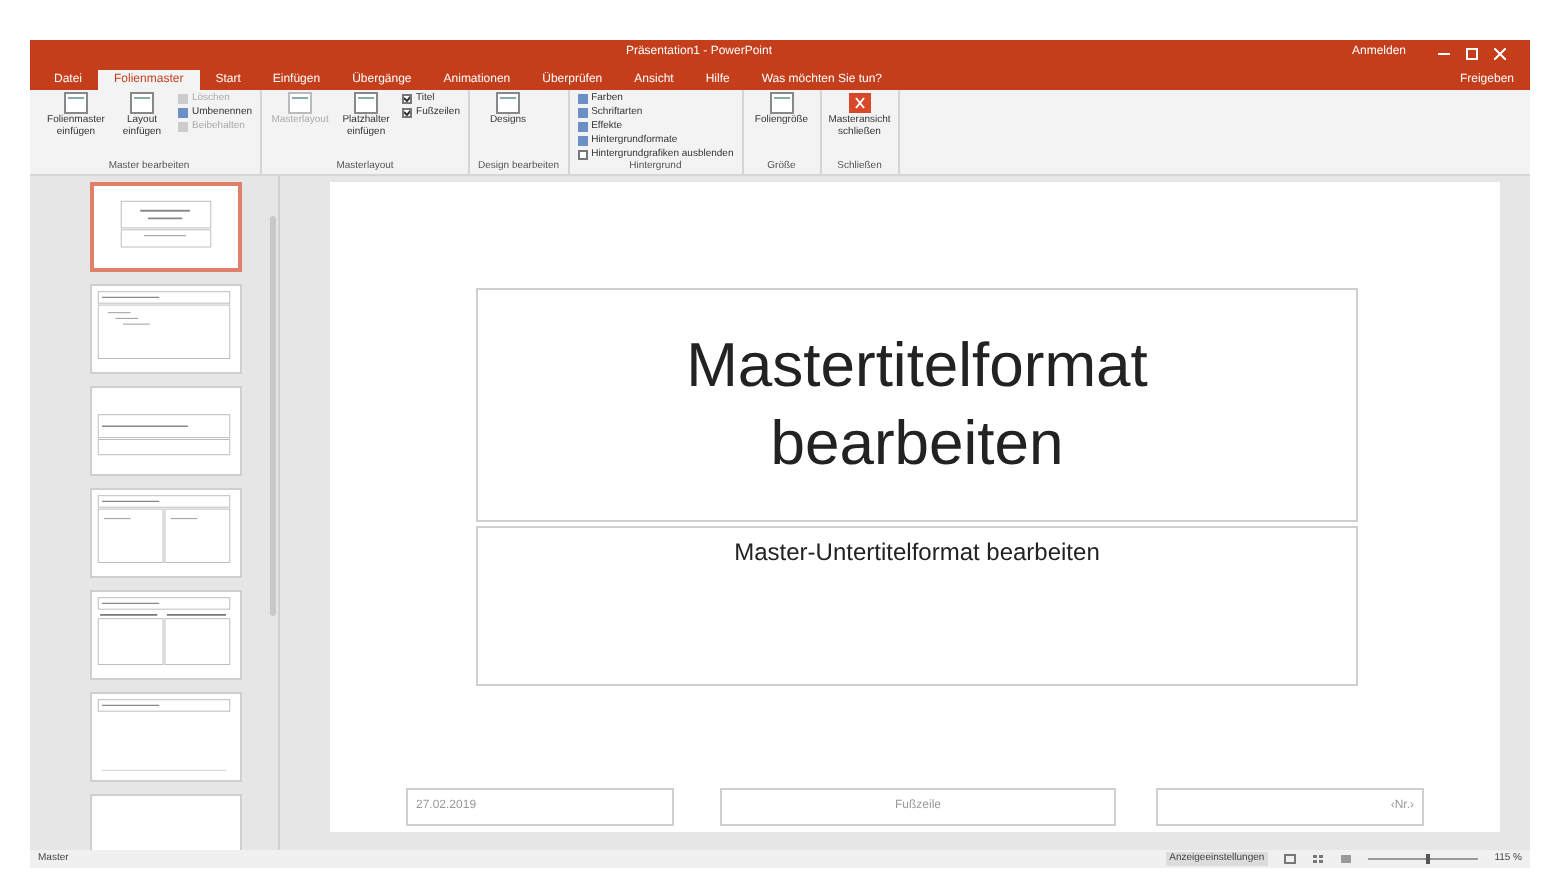 The image size is (1560, 876). Describe the element at coordinates (917, 606) in the screenshot. I see `subtitle-placeholder: Master-Untertitelformat bearbeiten` at that location.